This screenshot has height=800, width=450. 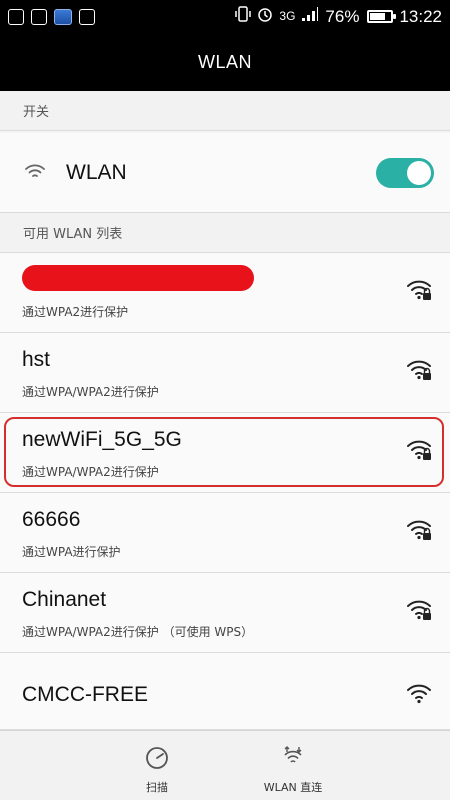 What do you see at coordinates (419, 173) in the screenshot?
I see `switch-knob` at bounding box center [419, 173].